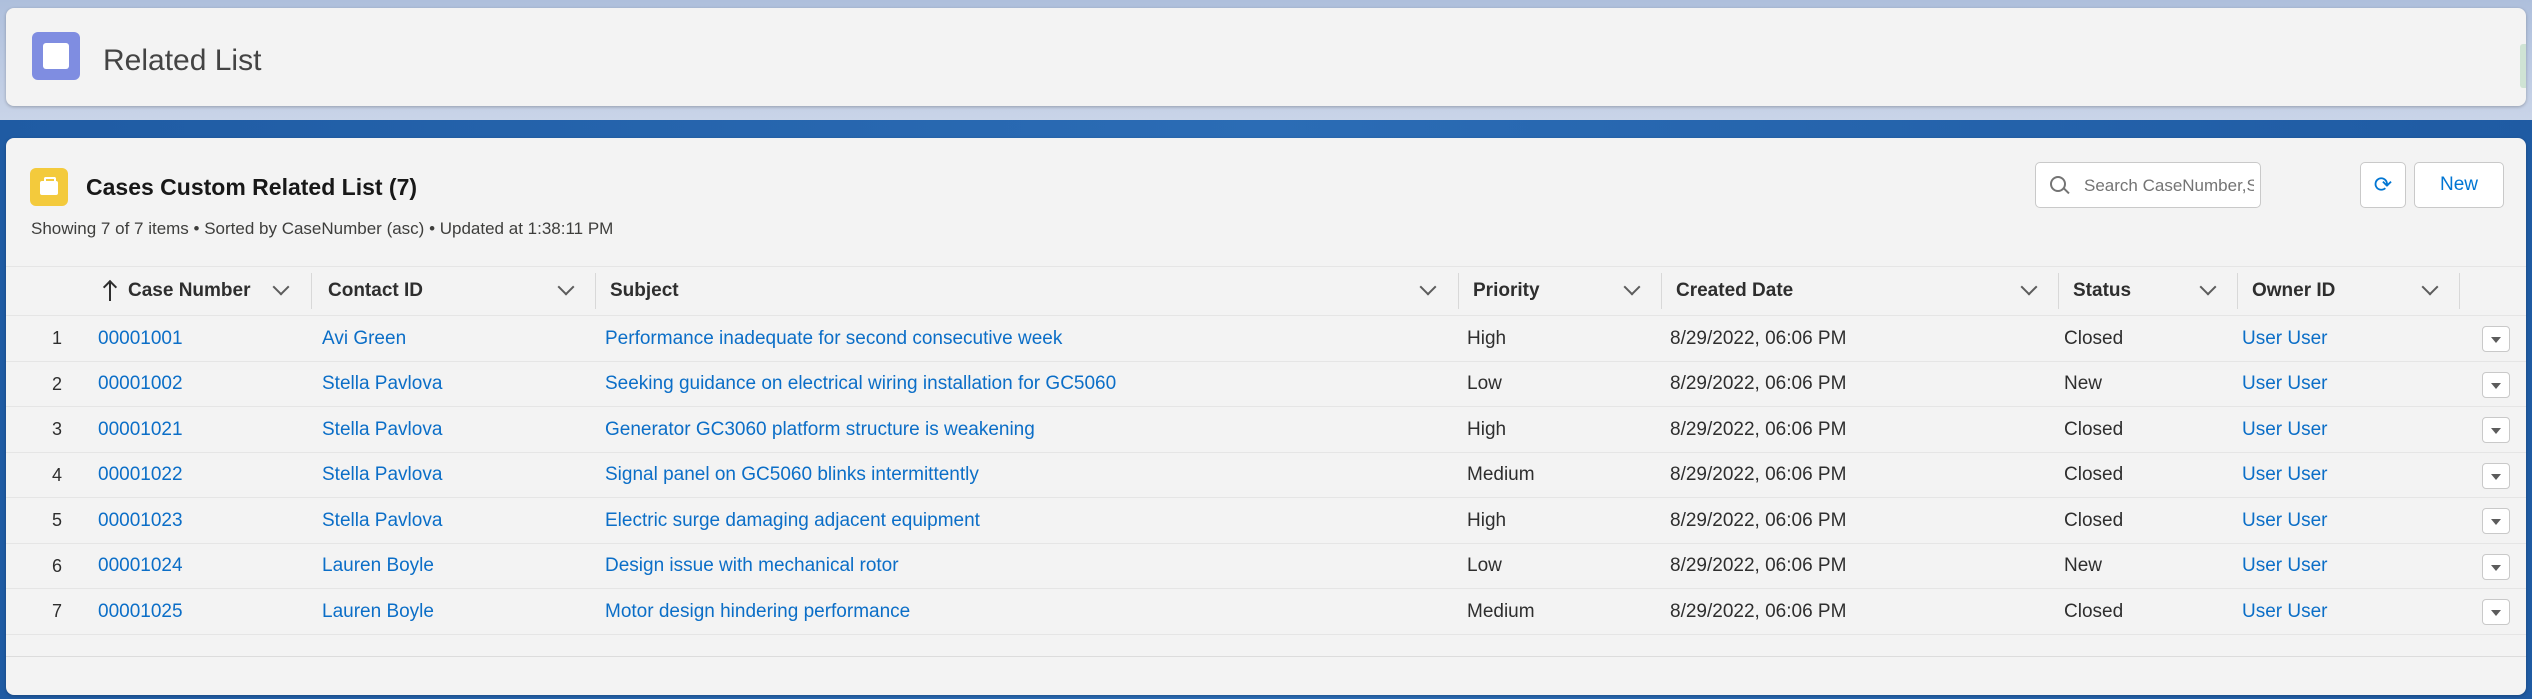 The image size is (2532, 699). I want to click on page-header: Related List, so click(1266, 57).